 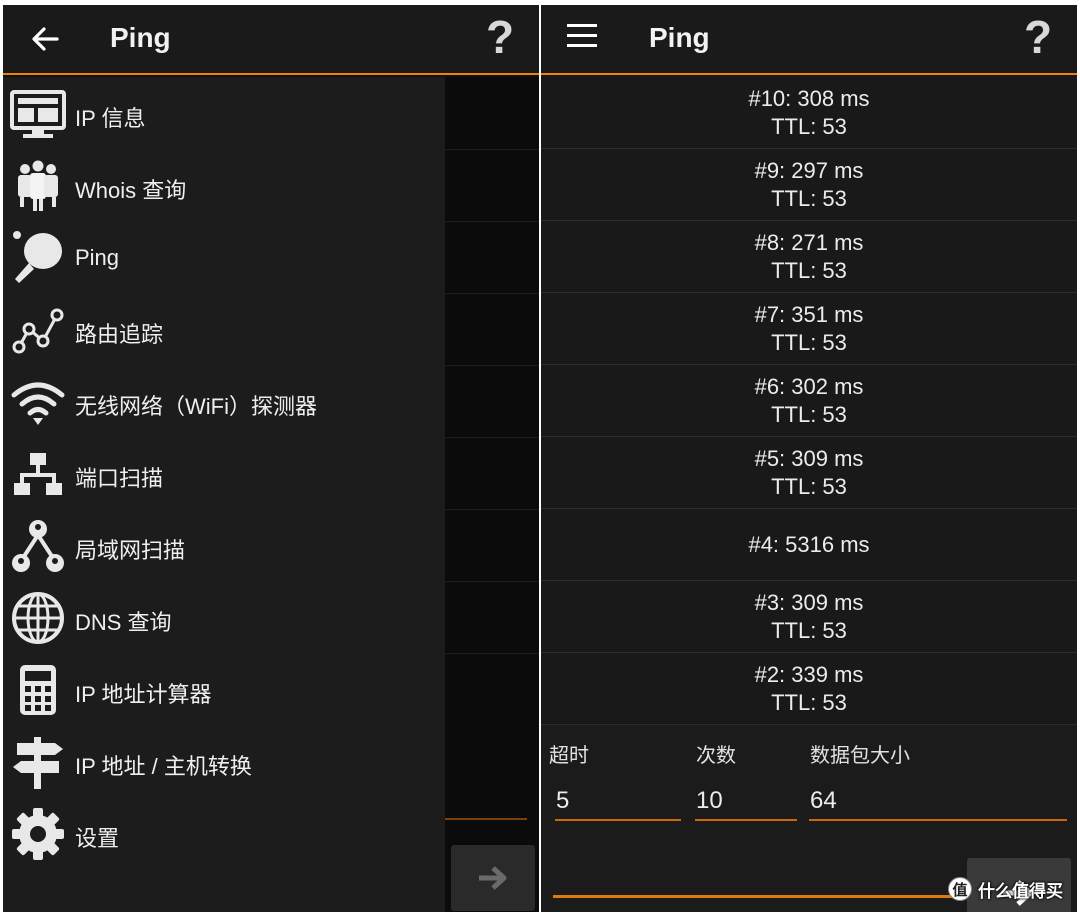 I want to click on ping-result-row: #3: 309 ms TTL: 53, so click(x=809, y=617).